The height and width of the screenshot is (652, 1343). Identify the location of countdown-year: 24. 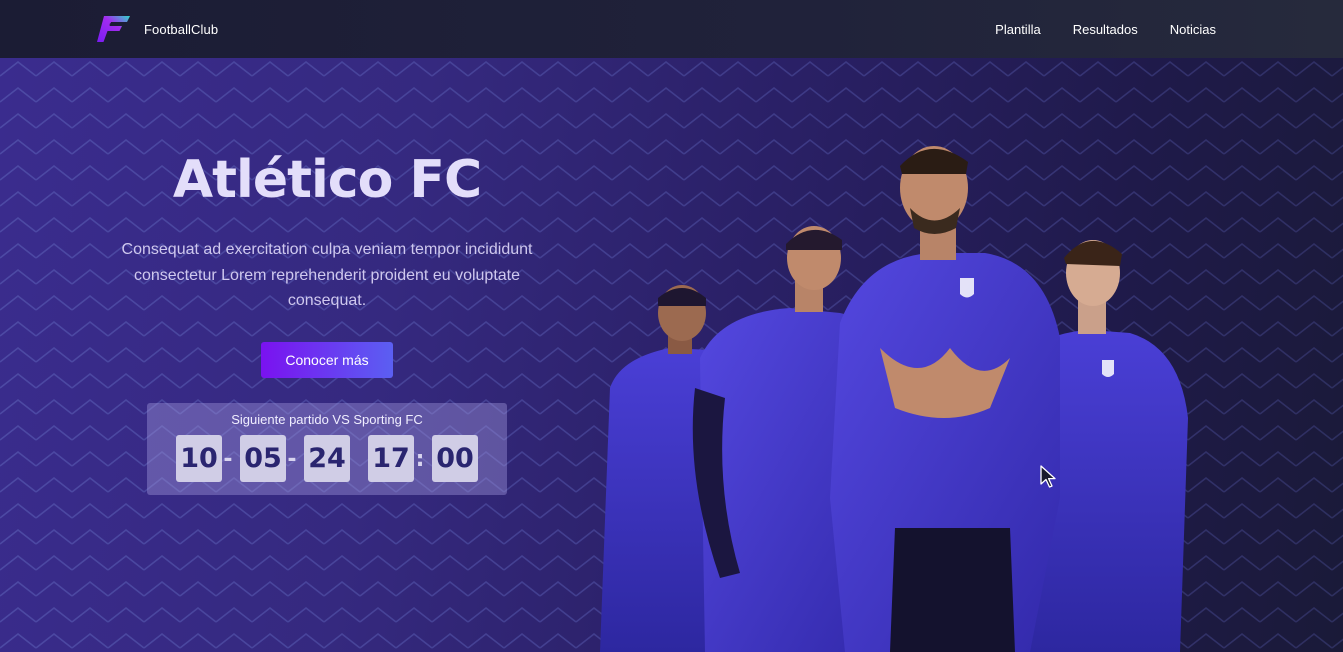
(327, 458).